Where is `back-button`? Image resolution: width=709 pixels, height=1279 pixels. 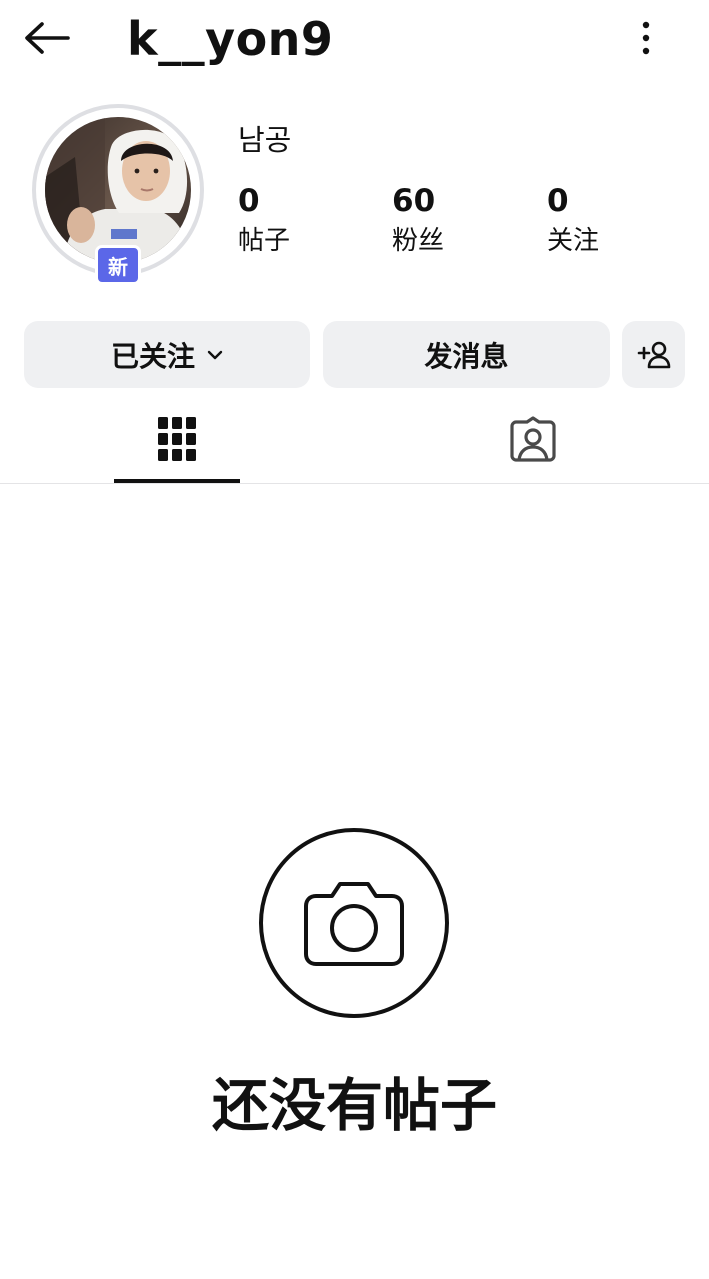 back-button is located at coordinates (46, 38).